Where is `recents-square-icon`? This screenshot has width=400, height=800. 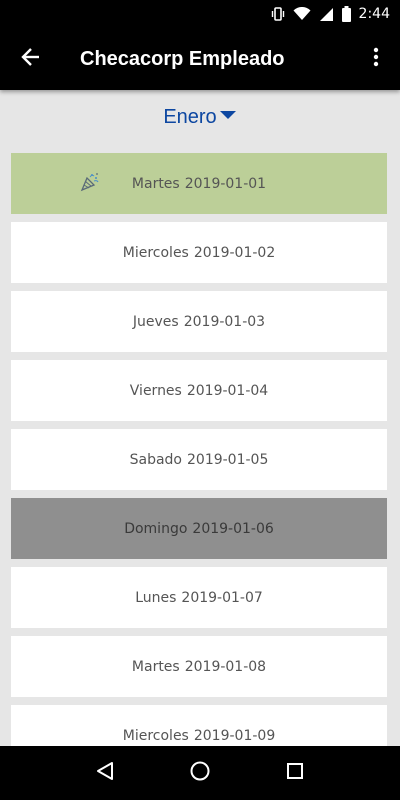
recents-square-icon is located at coordinates (295, 773).